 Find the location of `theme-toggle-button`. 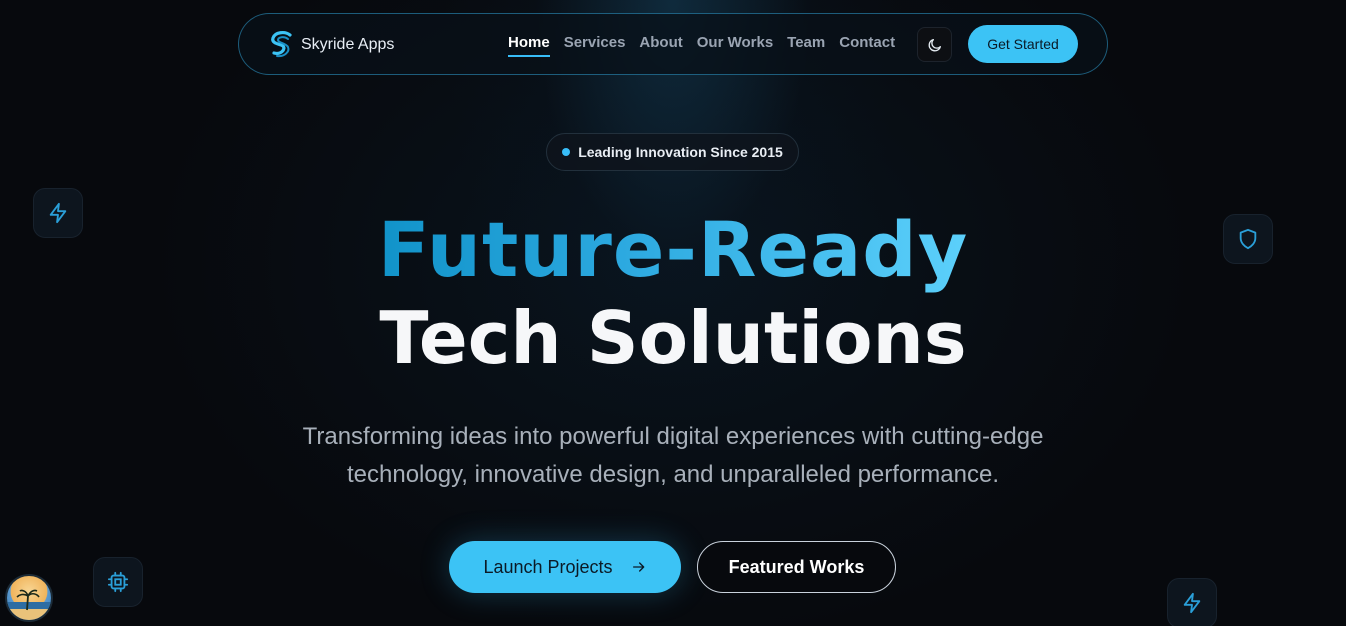

theme-toggle-button is located at coordinates (934, 44).